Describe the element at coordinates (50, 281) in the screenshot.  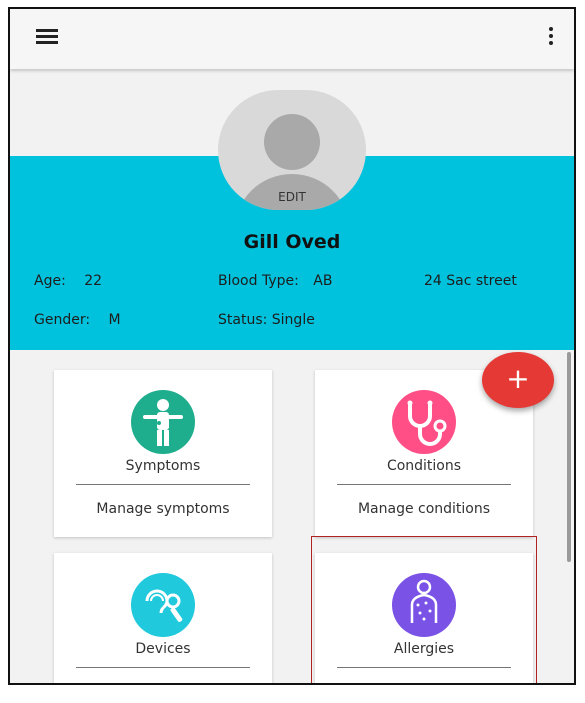
I see `age-label: Age:` at that location.